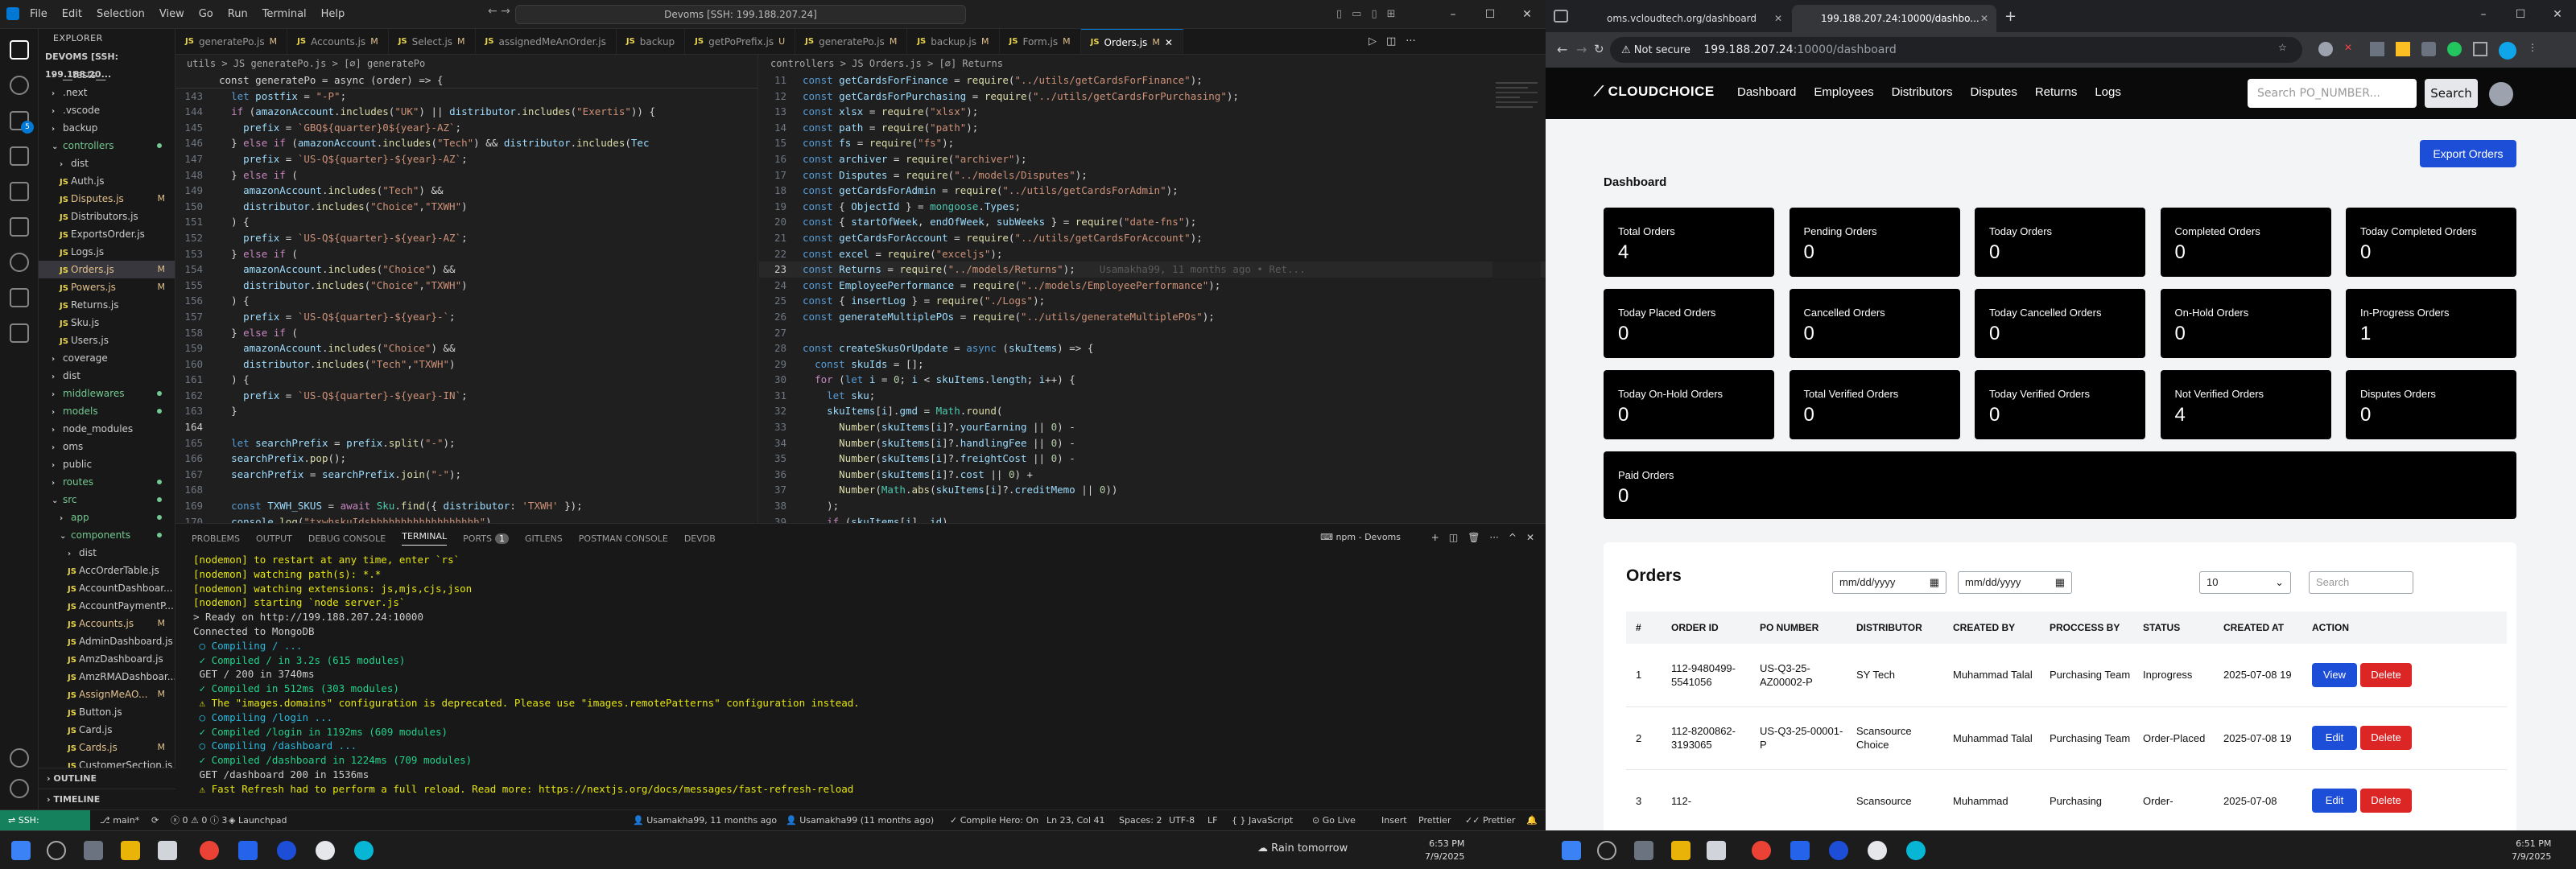 Image resolution: width=2576 pixels, height=869 pixels. What do you see at coordinates (1562, 49) in the screenshot?
I see `back-icon: ←` at bounding box center [1562, 49].